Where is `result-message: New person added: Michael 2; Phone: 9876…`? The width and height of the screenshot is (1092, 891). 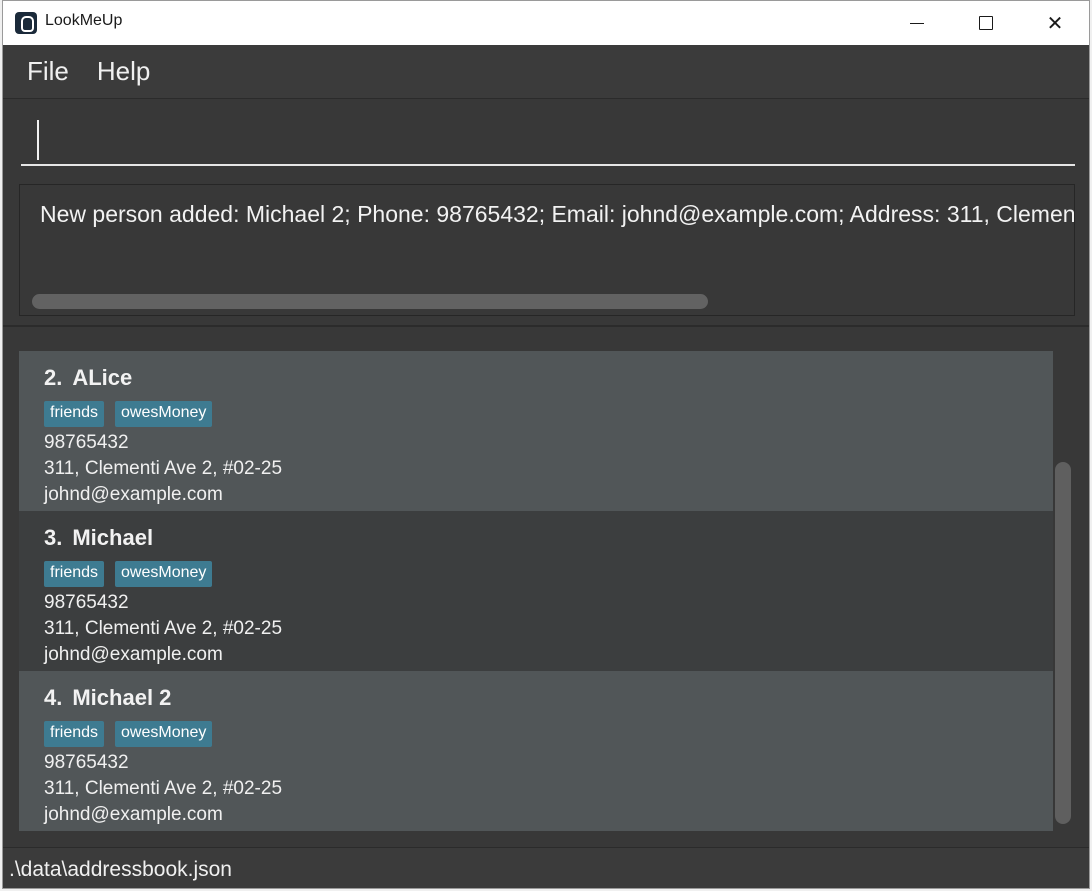 result-message: New person added: Michael 2; Phone: 9876… is located at coordinates (557, 214).